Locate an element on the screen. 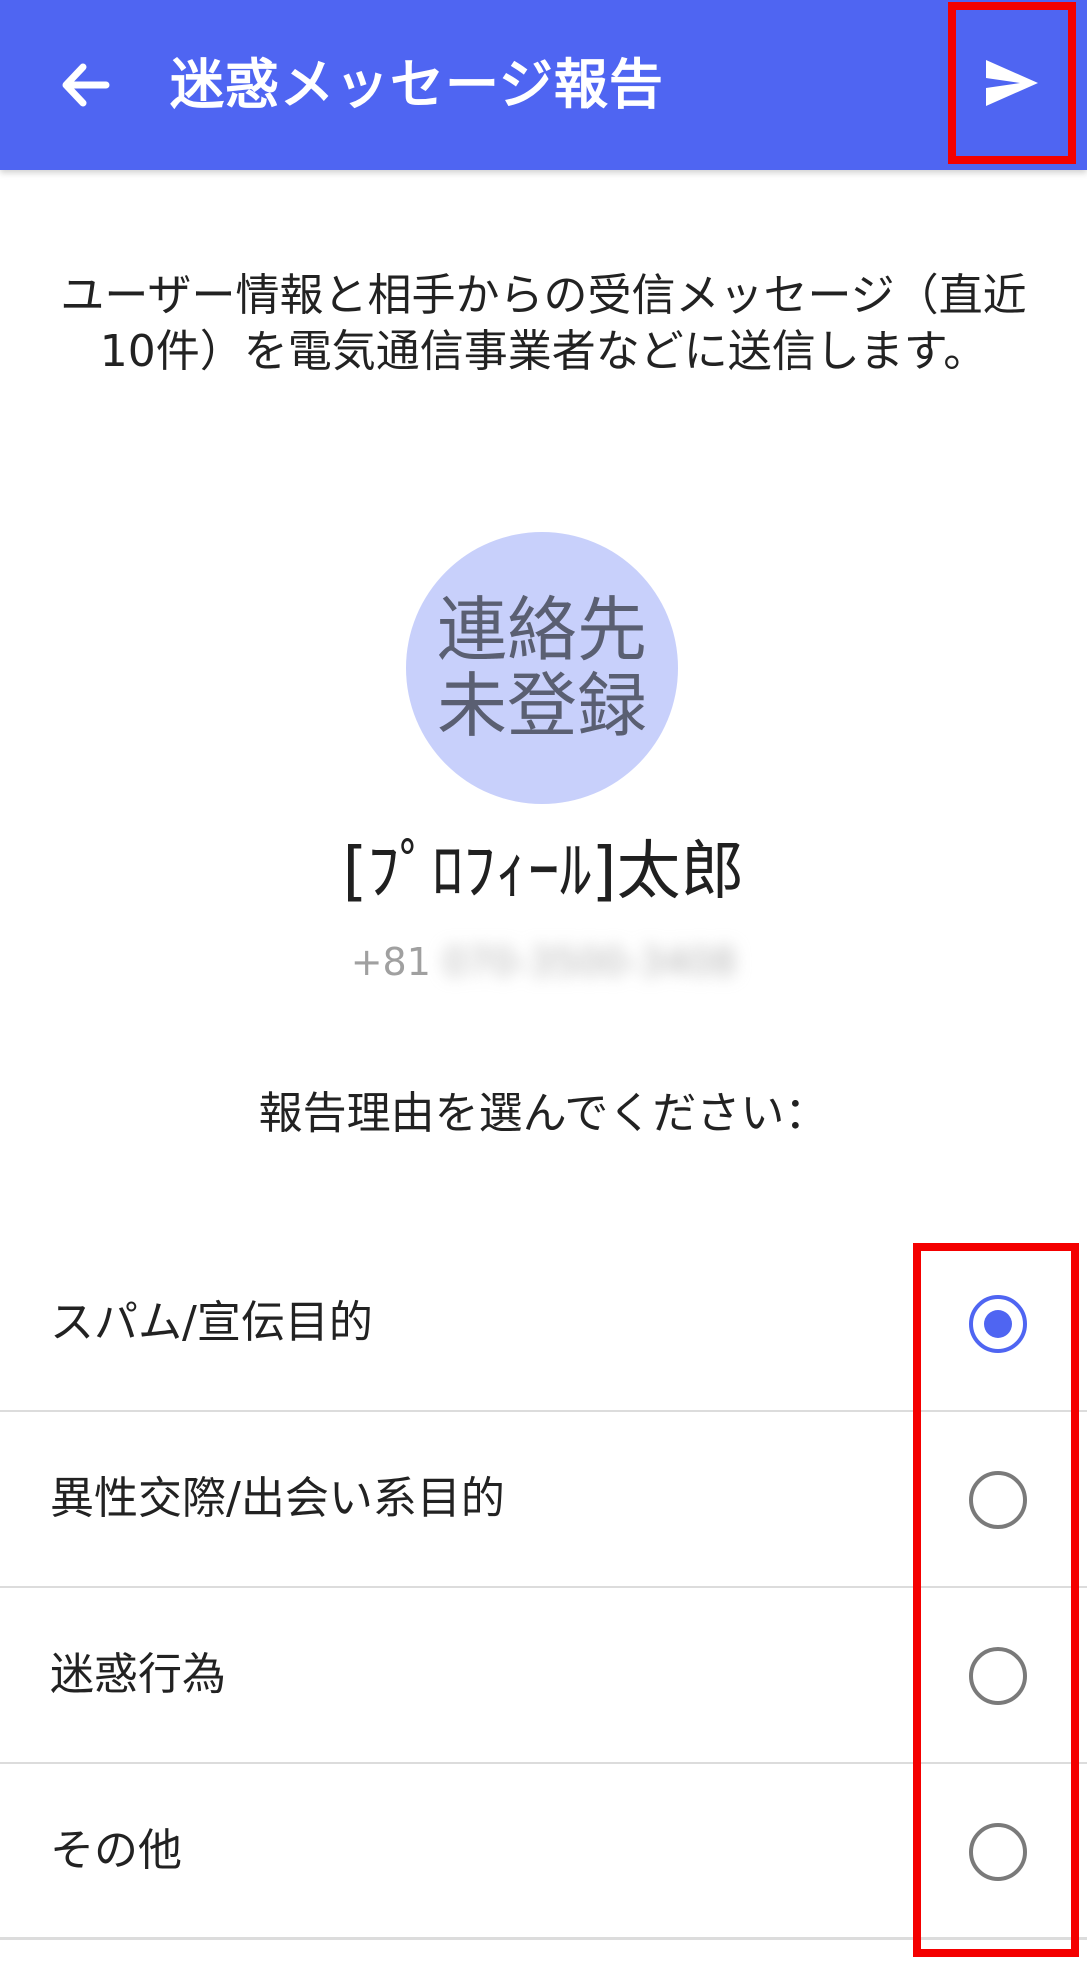  avatar: 連絡先 未登録 is located at coordinates (542, 668).